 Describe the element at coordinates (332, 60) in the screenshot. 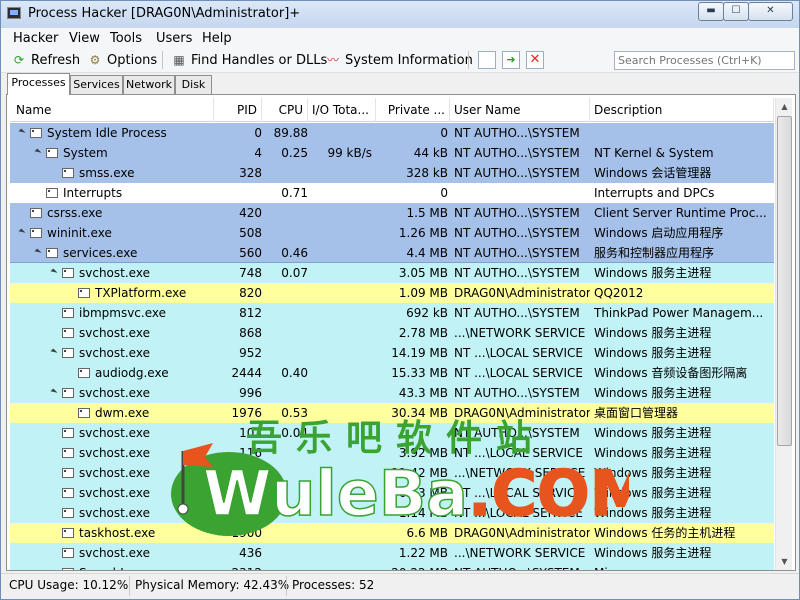

I see `chart-icon: 〰` at that location.